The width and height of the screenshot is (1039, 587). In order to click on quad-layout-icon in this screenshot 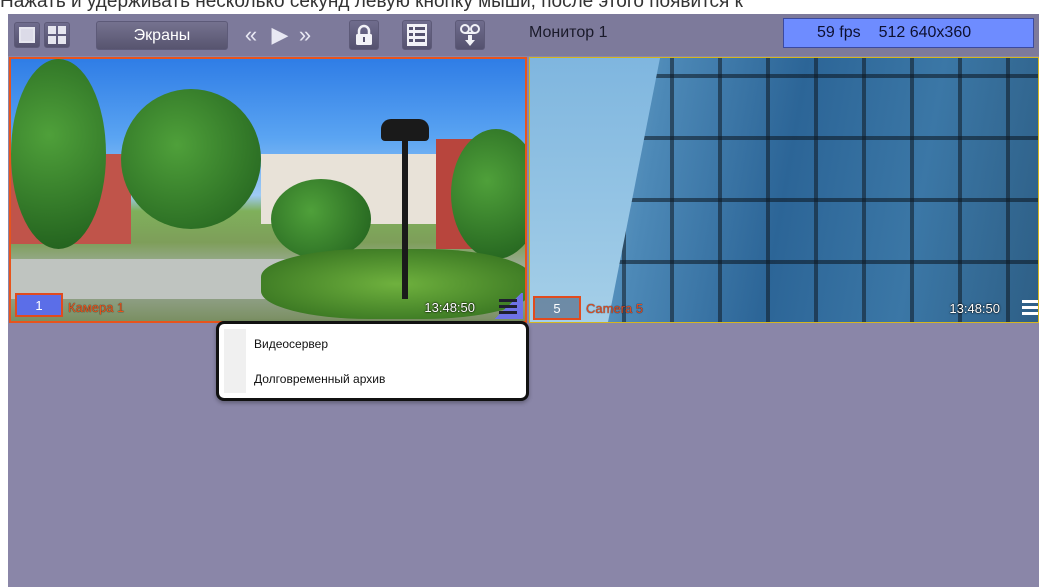, I will do `click(57, 35)`.